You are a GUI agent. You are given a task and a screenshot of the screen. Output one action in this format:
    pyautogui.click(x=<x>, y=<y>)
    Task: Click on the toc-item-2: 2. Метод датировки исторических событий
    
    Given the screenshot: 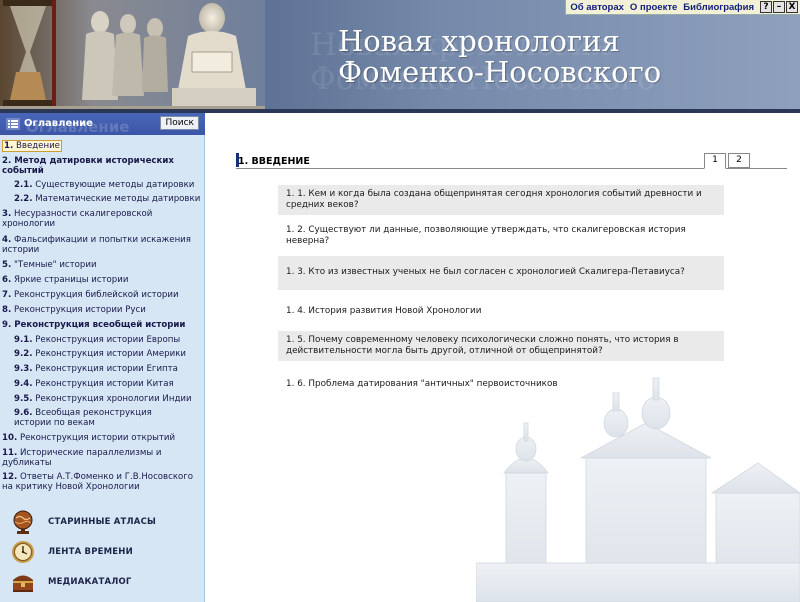 What is the action you would take?
    pyautogui.click(x=102, y=166)
    